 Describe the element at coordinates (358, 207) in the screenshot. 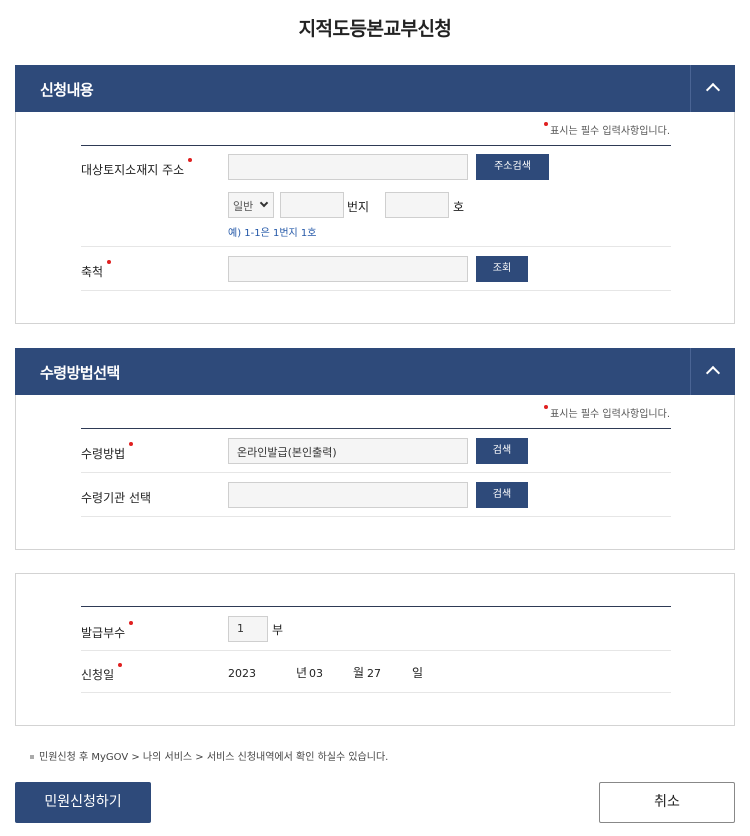

I see `bun-unit: 번지` at that location.